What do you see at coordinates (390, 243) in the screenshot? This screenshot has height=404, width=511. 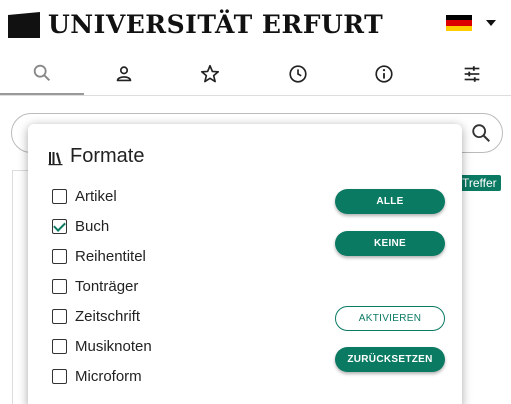 I see `select-none-button: KEINE` at bounding box center [390, 243].